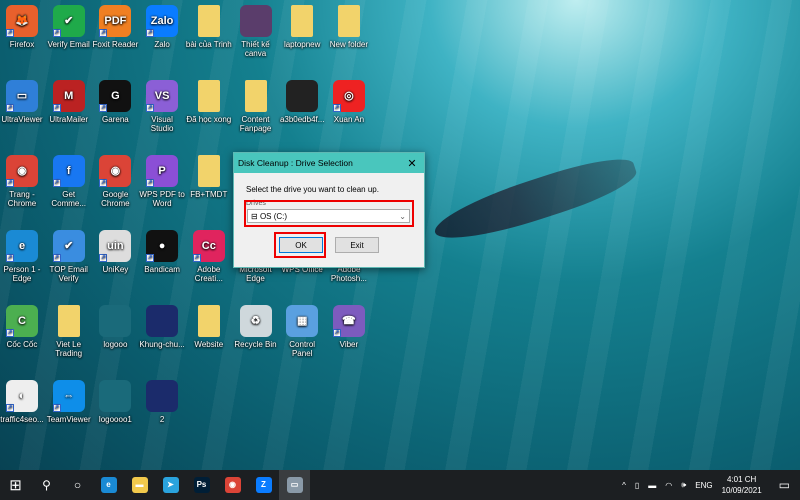 The height and width of the screenshot is (500, 800). Describe the element at coordinates (115, 44) in the screenshot. I see `icon-label: Foxit Reader` at that location.